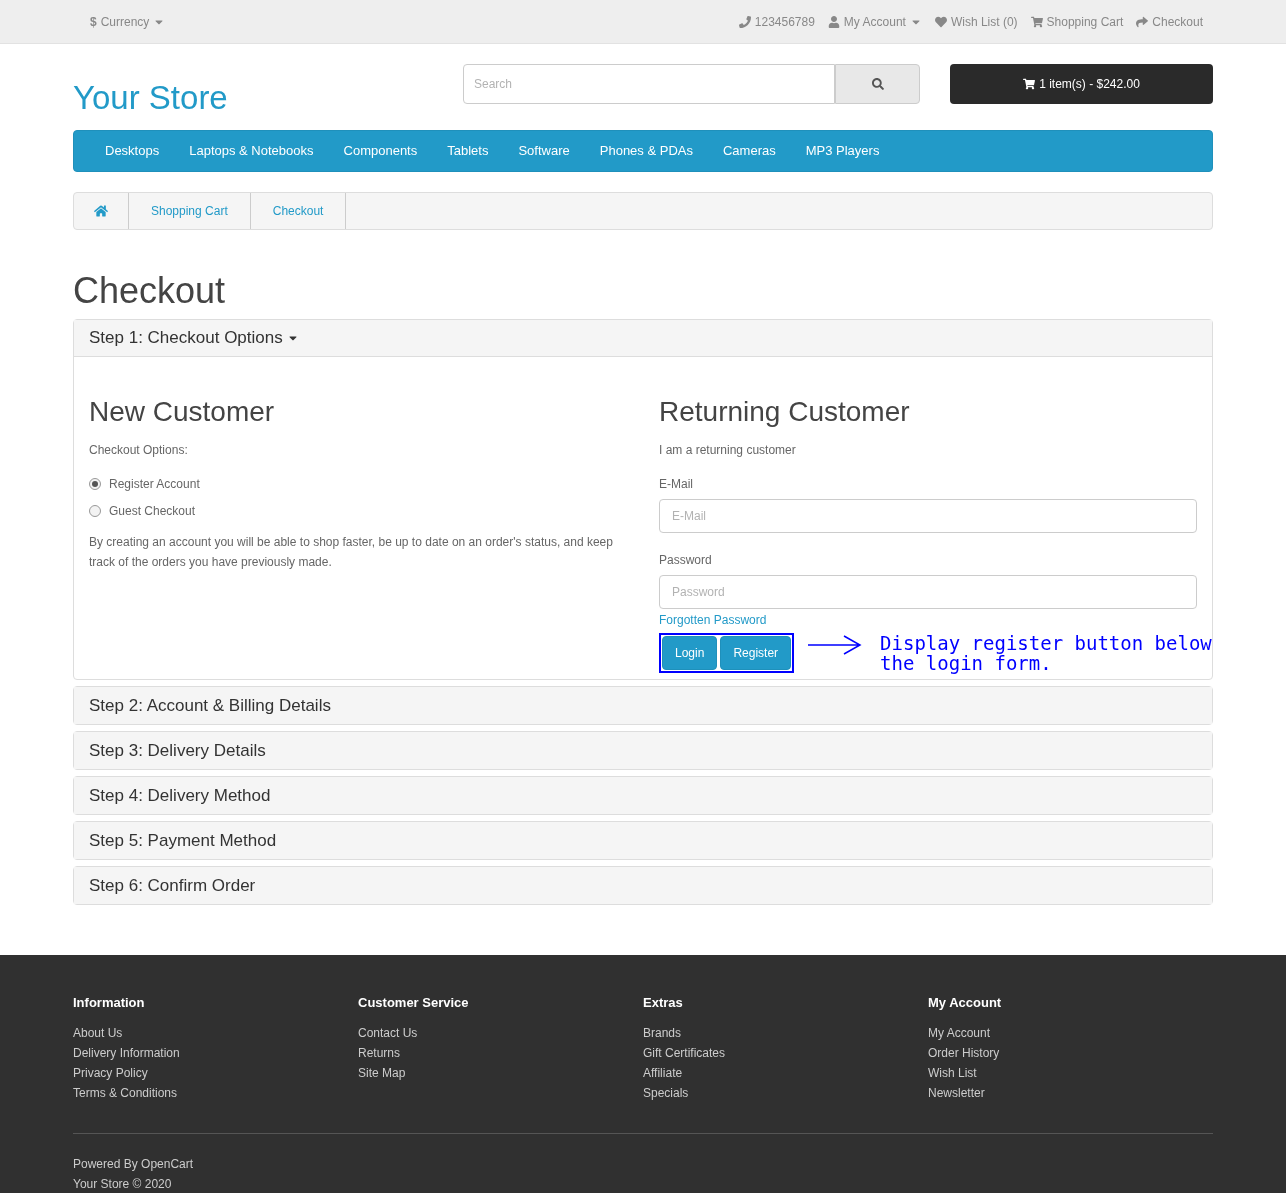 The image size is (1286, 1193). Describe the element at coordinates (928, 592) in the screenshot. I see `password-field: Password` at that location.